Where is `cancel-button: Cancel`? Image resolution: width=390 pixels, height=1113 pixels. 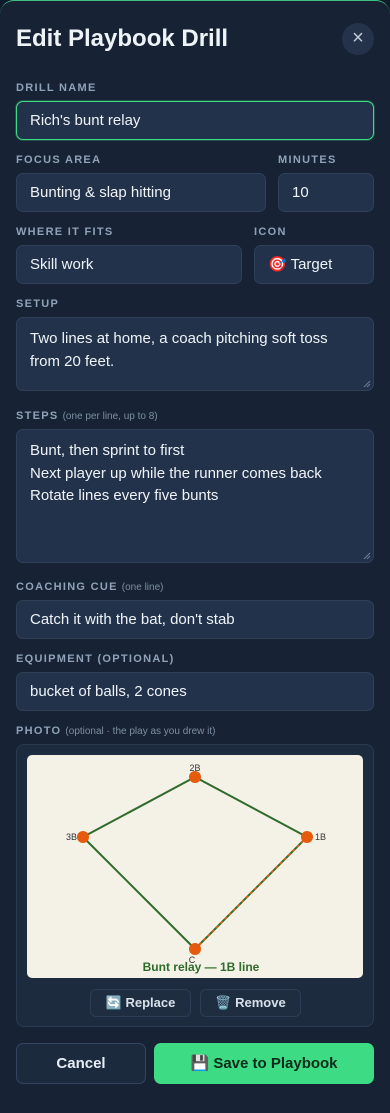 cancel-button: Cancel is located at coordinates (81, 1063).